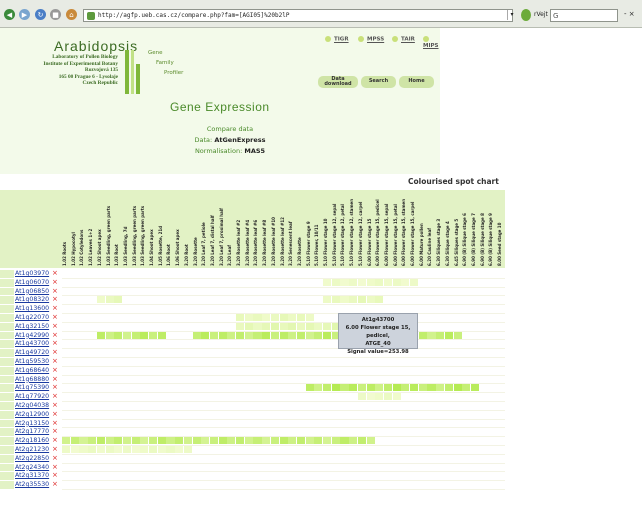 The height and width of the screenshot is (523, 642). I want to click on gene-link: At2g35530, so click(32, 484).